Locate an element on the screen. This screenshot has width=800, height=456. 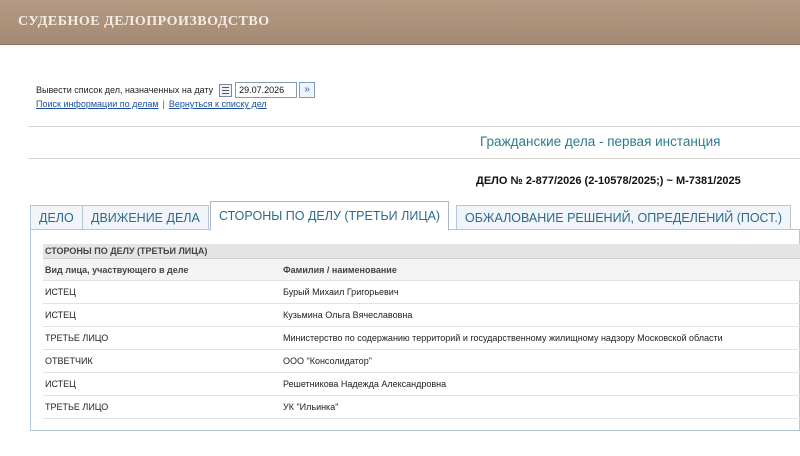
table-row: ИСТЕЦ Решетникова Надежда Александровна is located at coordinates (421, 384).